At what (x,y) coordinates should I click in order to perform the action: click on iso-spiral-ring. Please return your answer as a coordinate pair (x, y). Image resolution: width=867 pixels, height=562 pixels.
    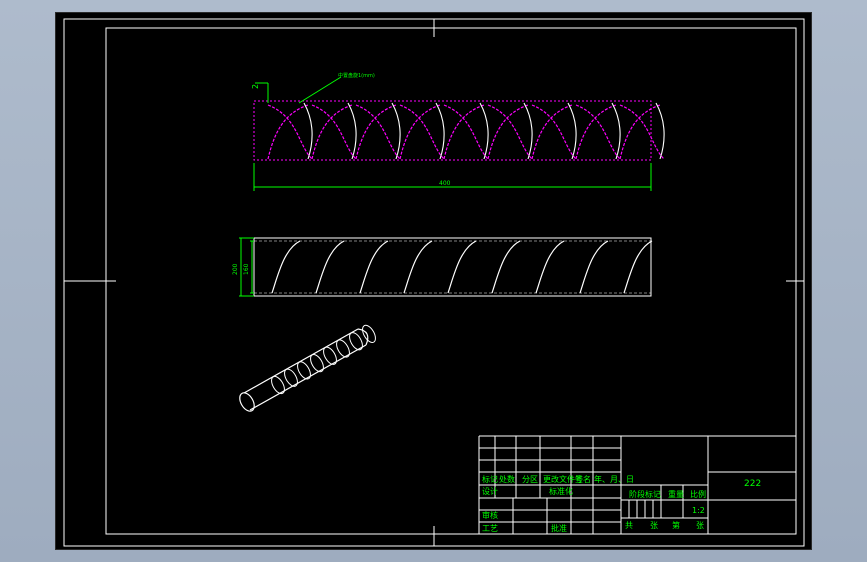
    Looking at the image, I should click on (369, 333).